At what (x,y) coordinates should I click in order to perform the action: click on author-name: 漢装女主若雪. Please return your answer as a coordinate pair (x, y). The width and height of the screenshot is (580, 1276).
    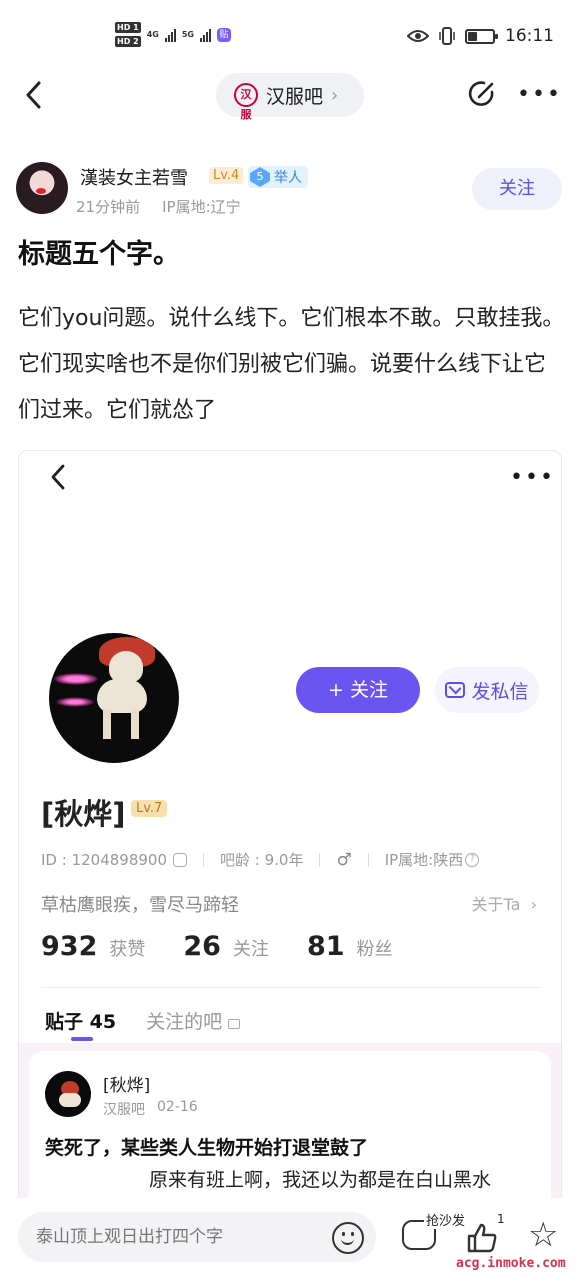
    Looking at the image, I should click on (134, 177).